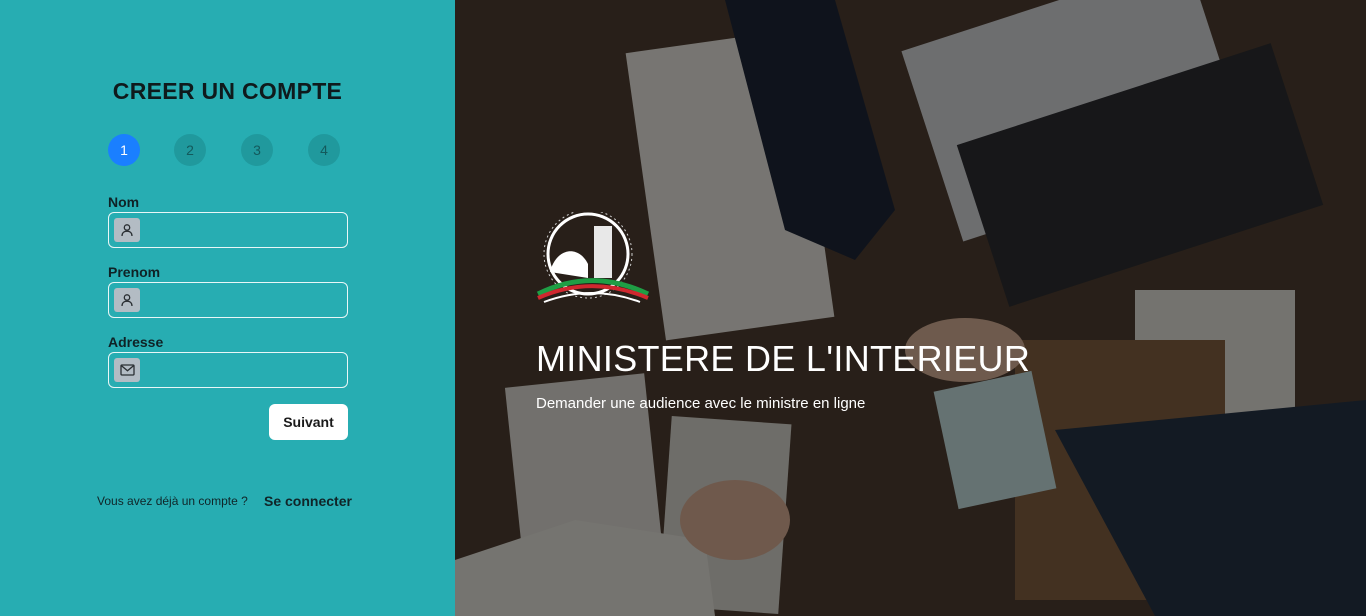  What do you see at coordinates (190, 150) in the screenshot?
I see `step-2: 2` at bounding box center [190, 150].